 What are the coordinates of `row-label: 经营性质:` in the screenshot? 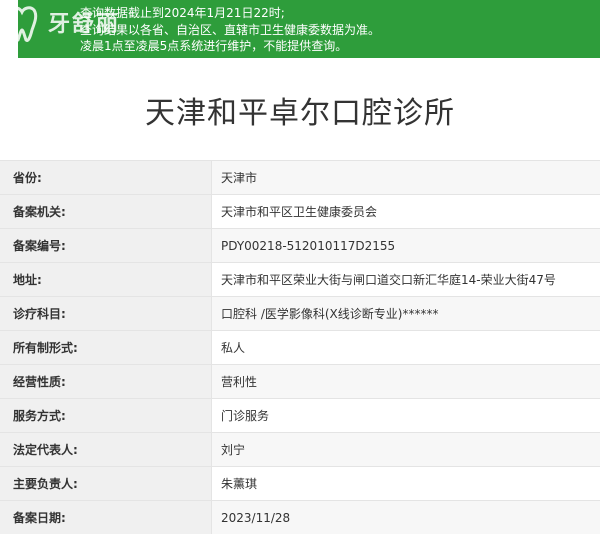 It's located at (106, 381).